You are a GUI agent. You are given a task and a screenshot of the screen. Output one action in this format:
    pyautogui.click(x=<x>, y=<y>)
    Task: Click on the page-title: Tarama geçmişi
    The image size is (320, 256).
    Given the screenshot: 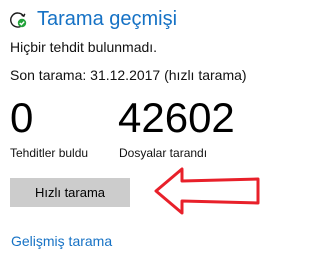 What is the action you would take?
    pyautogui.click(x=107, y=19)
    